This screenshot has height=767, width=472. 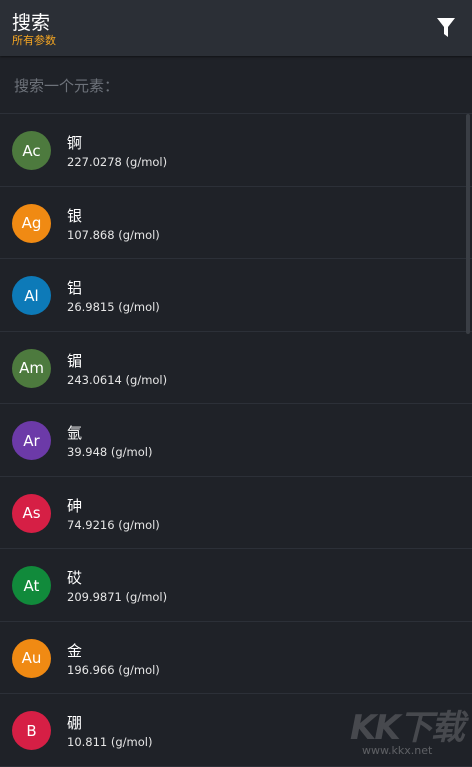 What do you see at coordinates (236, 150) in the screenshot?
I see `element-row: Ac 锕 227.0278 (g/mol)` at bounding box center [236, 150].